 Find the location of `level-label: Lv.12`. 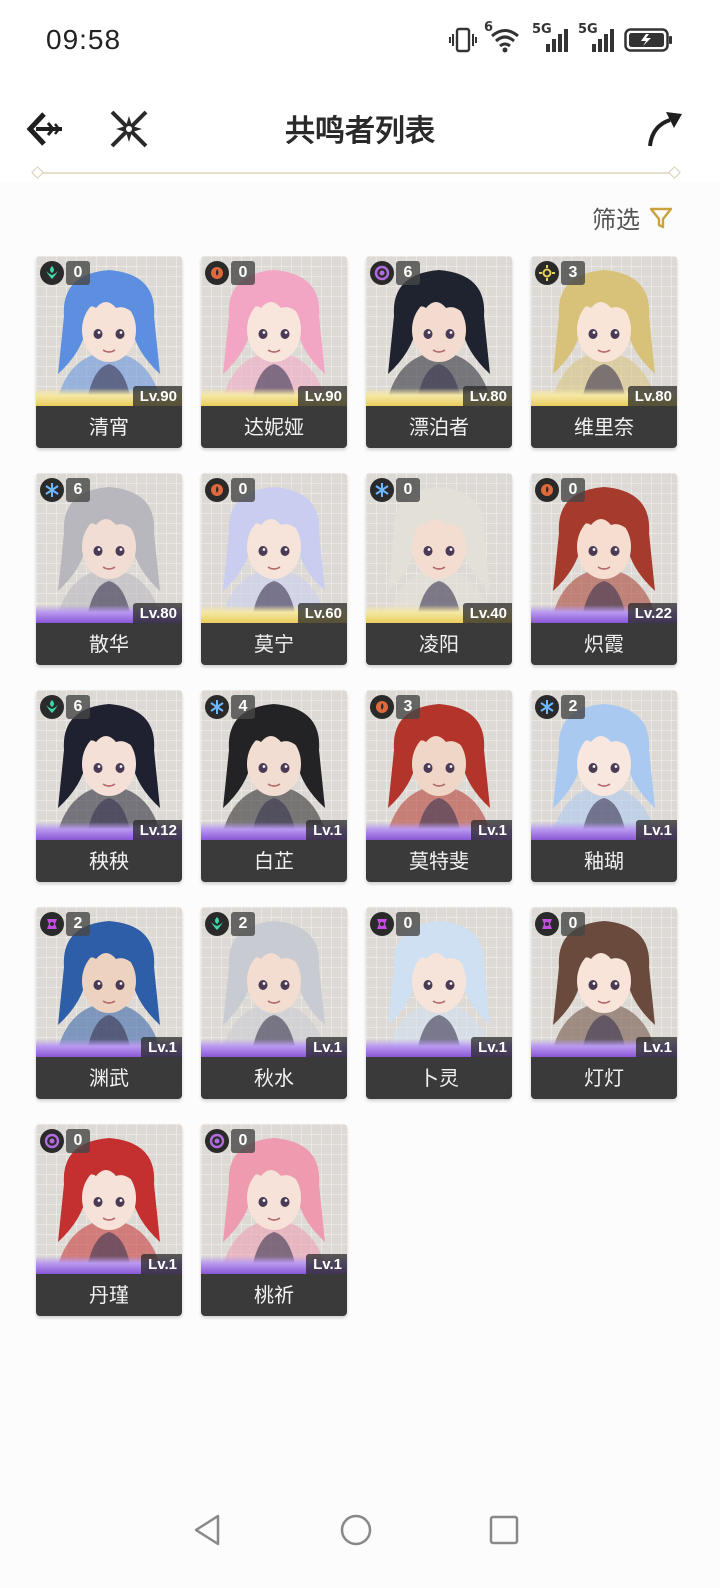

level-label: Lv.12 is located at coordinates (157, 830).